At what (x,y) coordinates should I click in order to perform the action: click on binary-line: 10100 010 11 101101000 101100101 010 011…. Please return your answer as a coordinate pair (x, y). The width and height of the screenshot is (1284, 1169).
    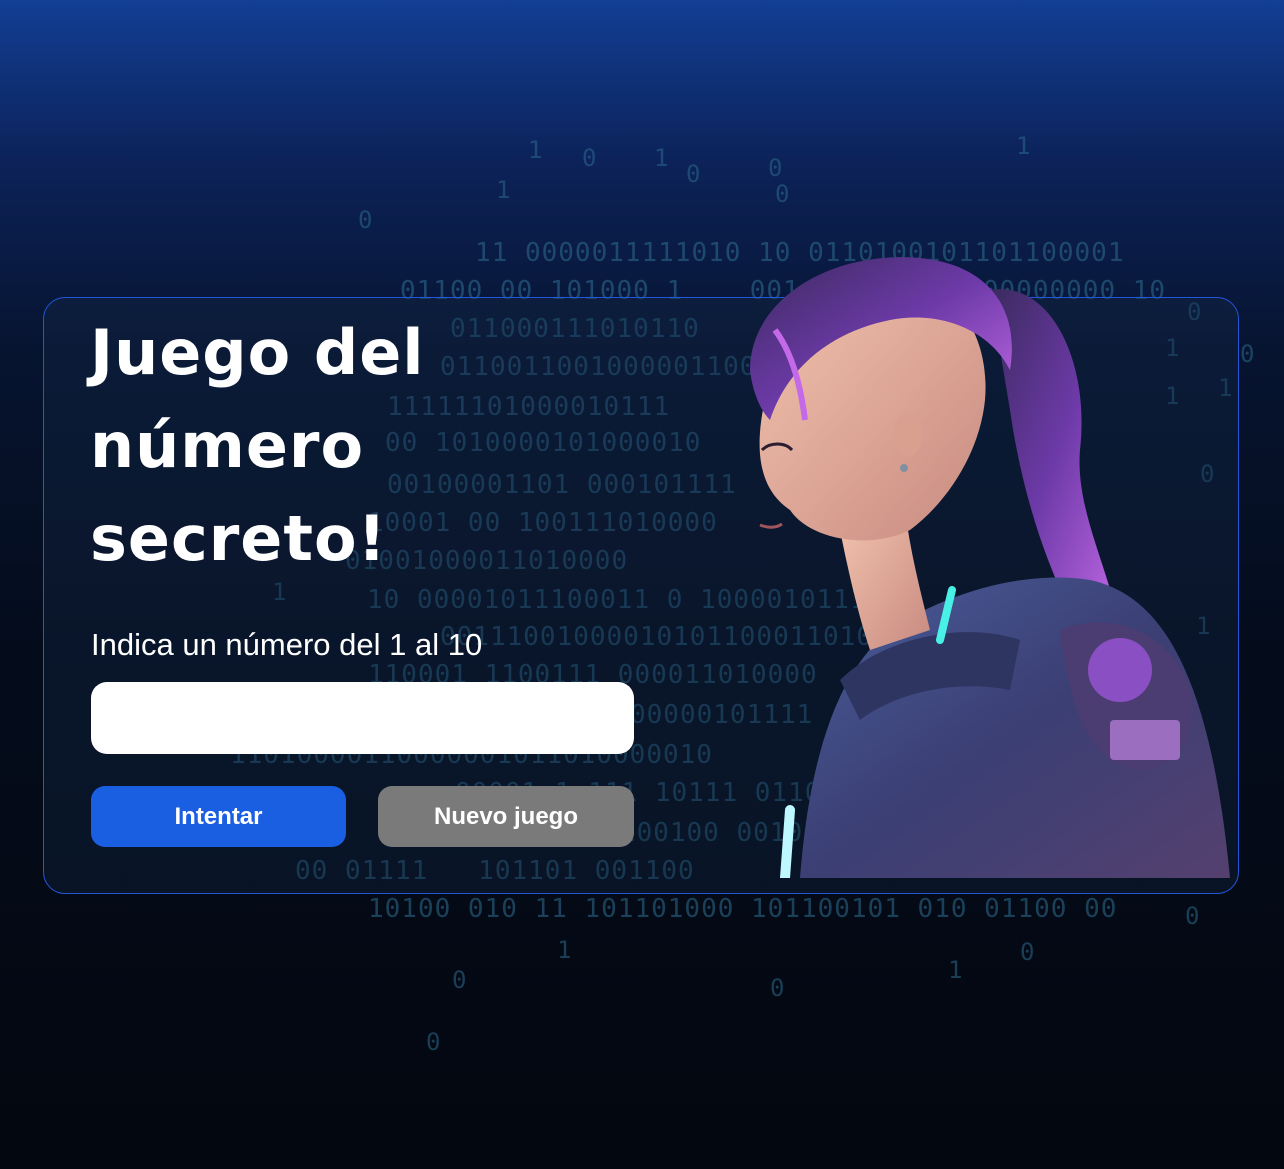
    Looking at the image, I should click on (743, 909).